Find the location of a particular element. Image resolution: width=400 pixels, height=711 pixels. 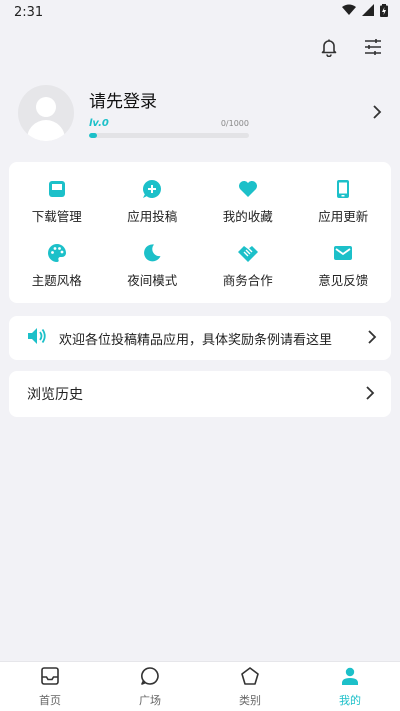

login-prompt: 请先登录 is located at coordinates (230, 99).